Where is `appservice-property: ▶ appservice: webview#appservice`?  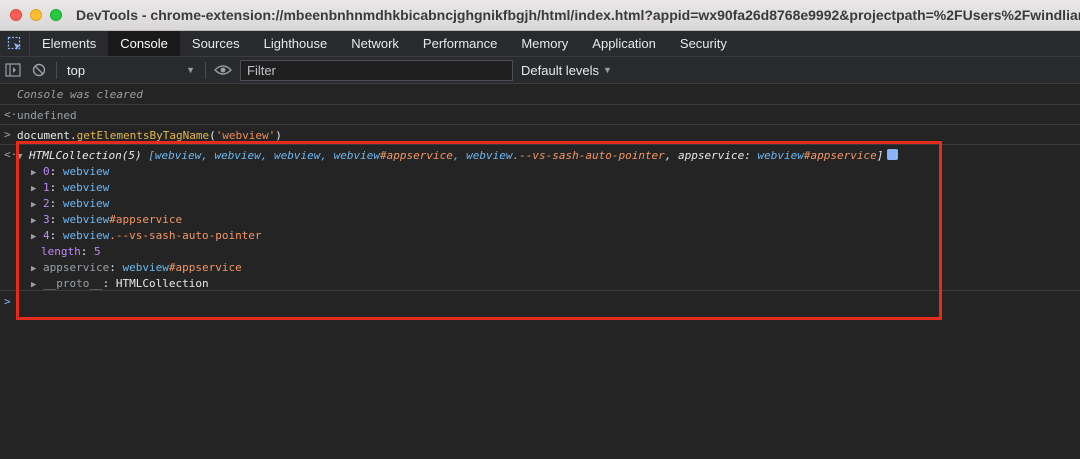 appservice-property: ▶ appservice: webview#appservice is located at coordinates (136, 267).